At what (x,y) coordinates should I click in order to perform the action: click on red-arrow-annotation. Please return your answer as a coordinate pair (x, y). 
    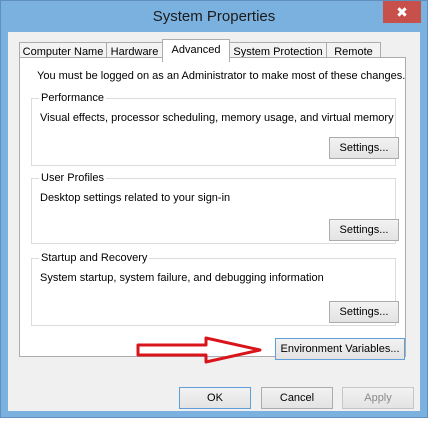
    Looking at the image, I should click on (199, 350).